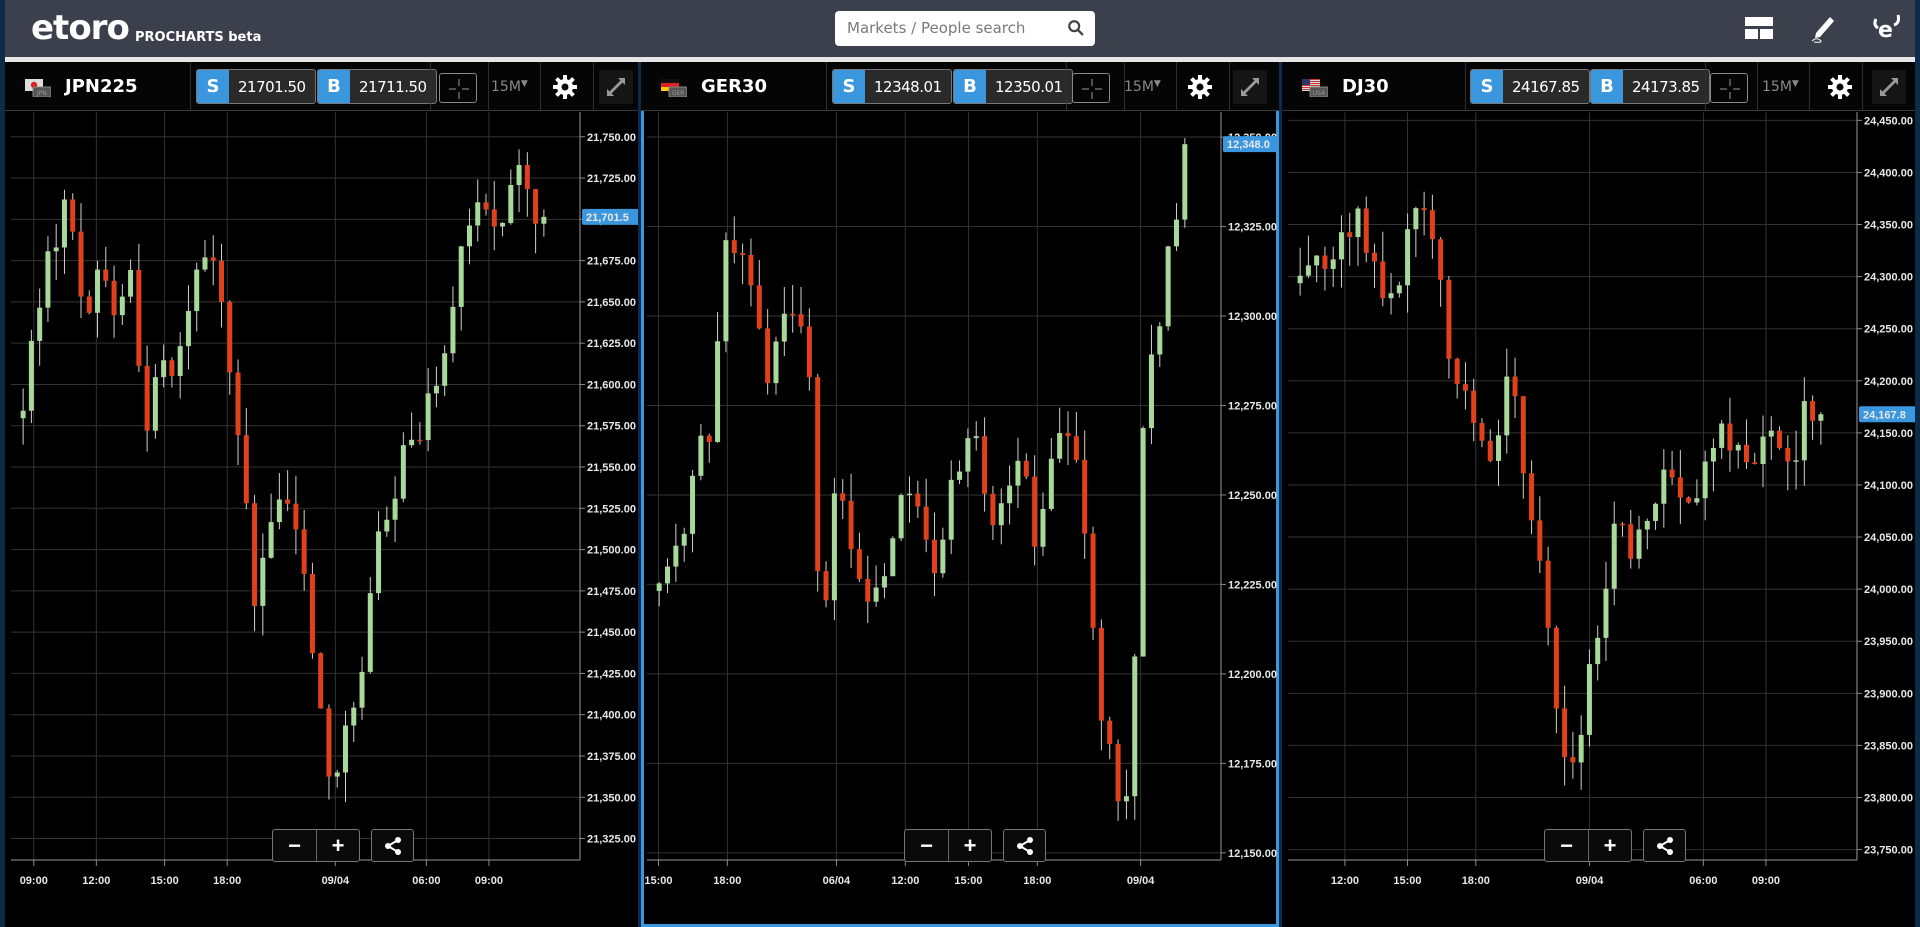 The image size is (1920, 927). Describe the element at coordinates (1365, 86) in the screenshot. I see `instrument-symbol: DJ30` at that location.